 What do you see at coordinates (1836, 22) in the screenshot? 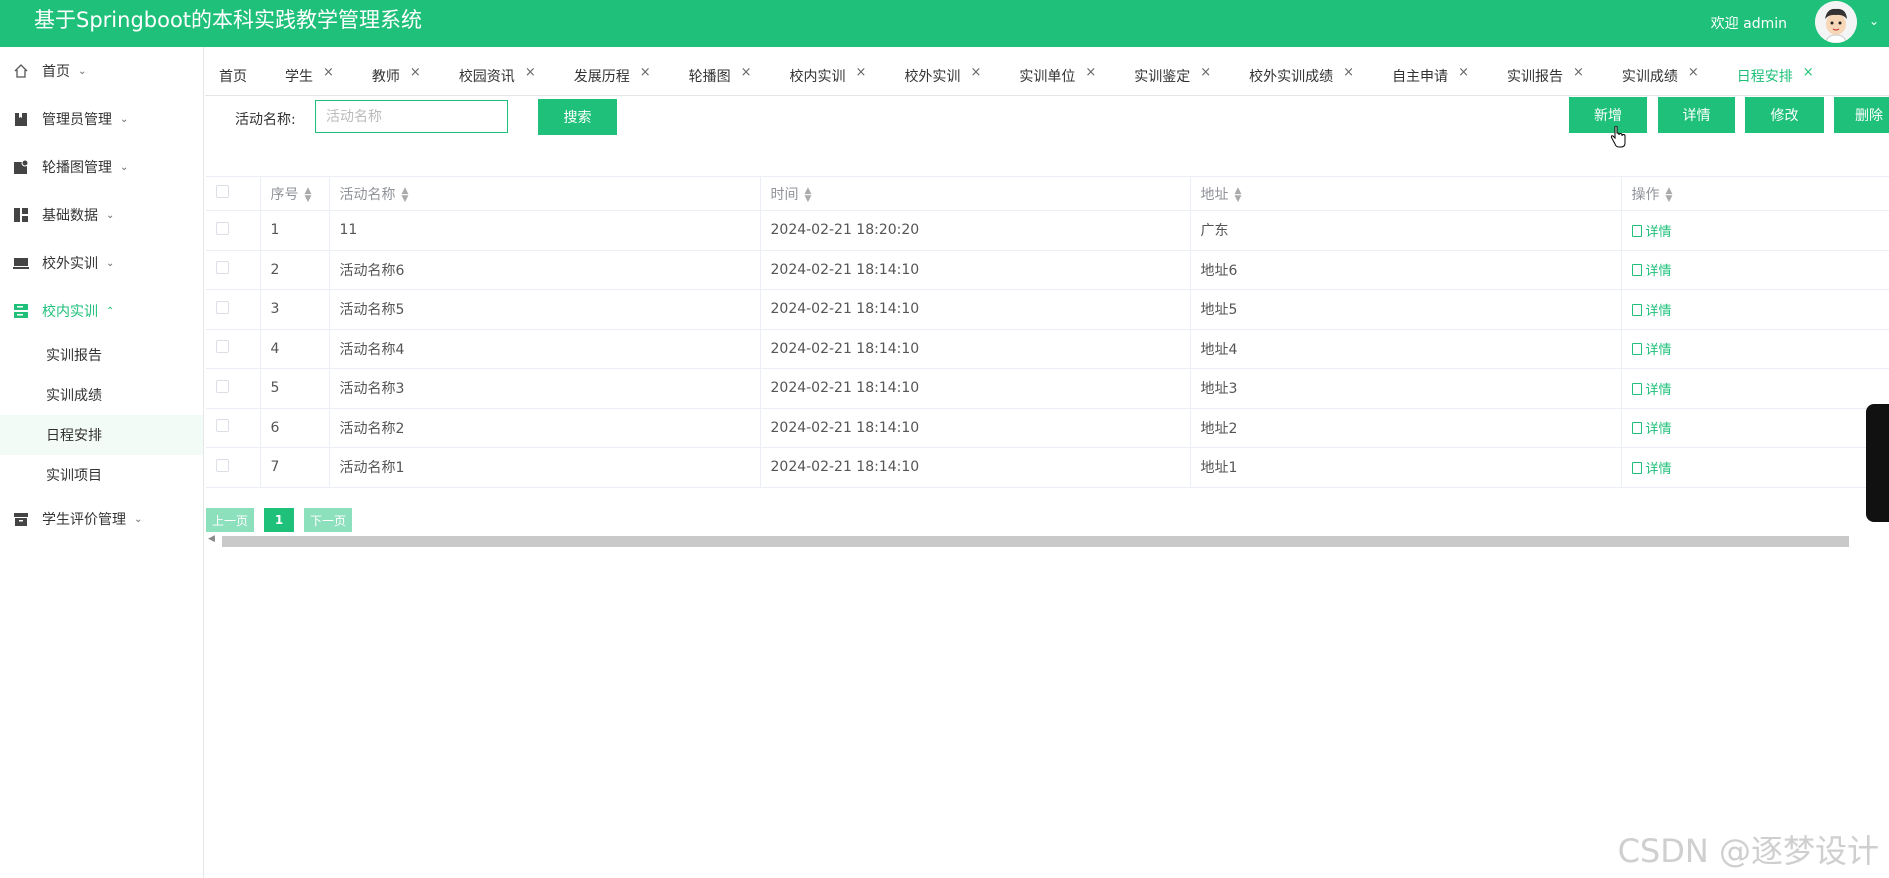
I see `avatar` at bounding box center [1836, 22].